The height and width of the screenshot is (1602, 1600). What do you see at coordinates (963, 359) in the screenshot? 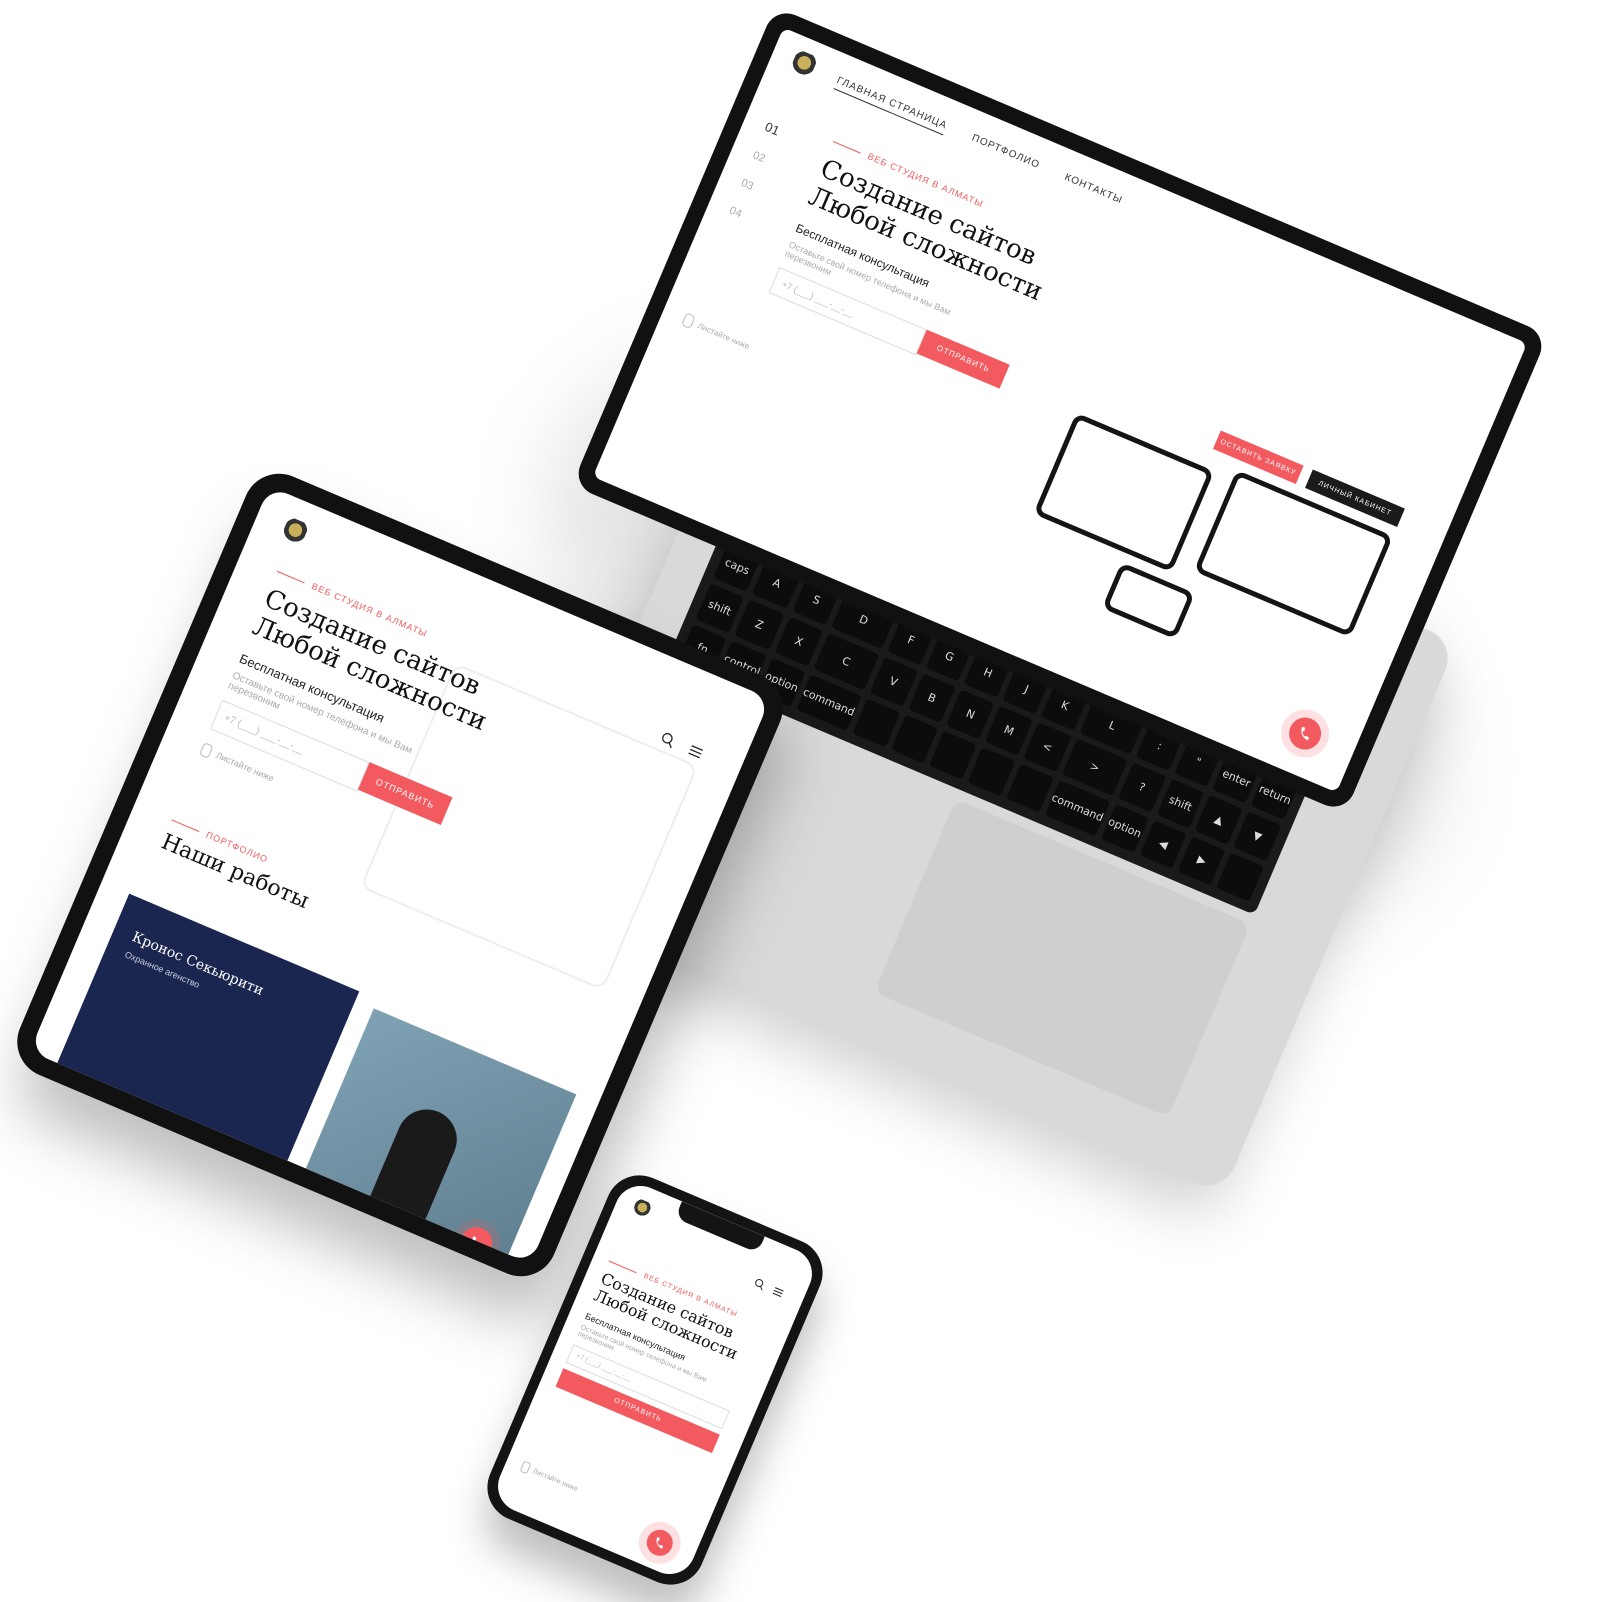
I see `submit-button: ОТПРАВИТЬ` at bounding box center [963, 359].